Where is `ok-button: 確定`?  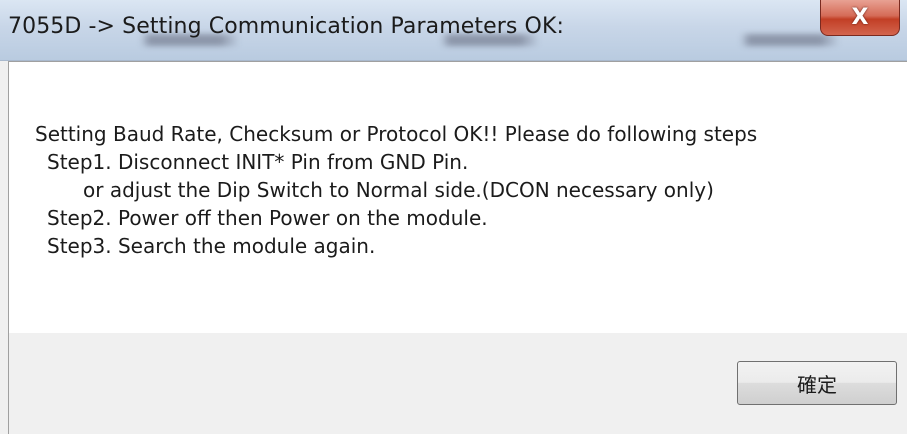
ok-button: 確定 is located at coordinates (817, 383).